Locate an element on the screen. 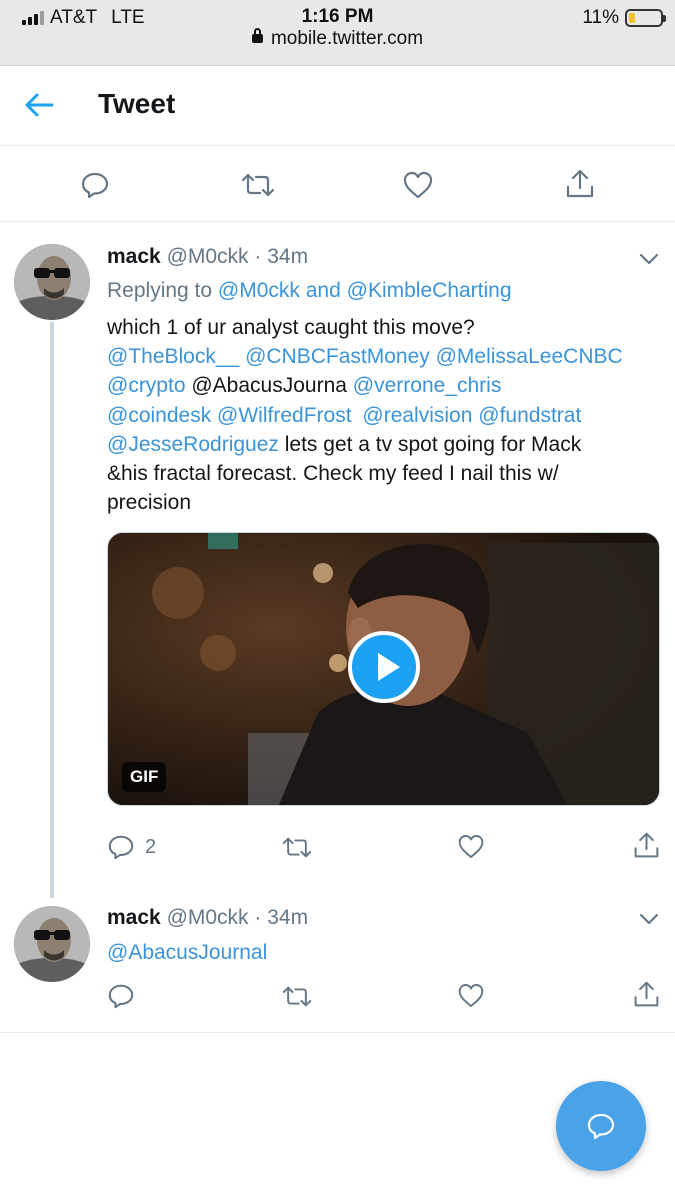 This screenshot has height=1200, width=675. gif-badge: GIF is located at coordinates (144, 777).